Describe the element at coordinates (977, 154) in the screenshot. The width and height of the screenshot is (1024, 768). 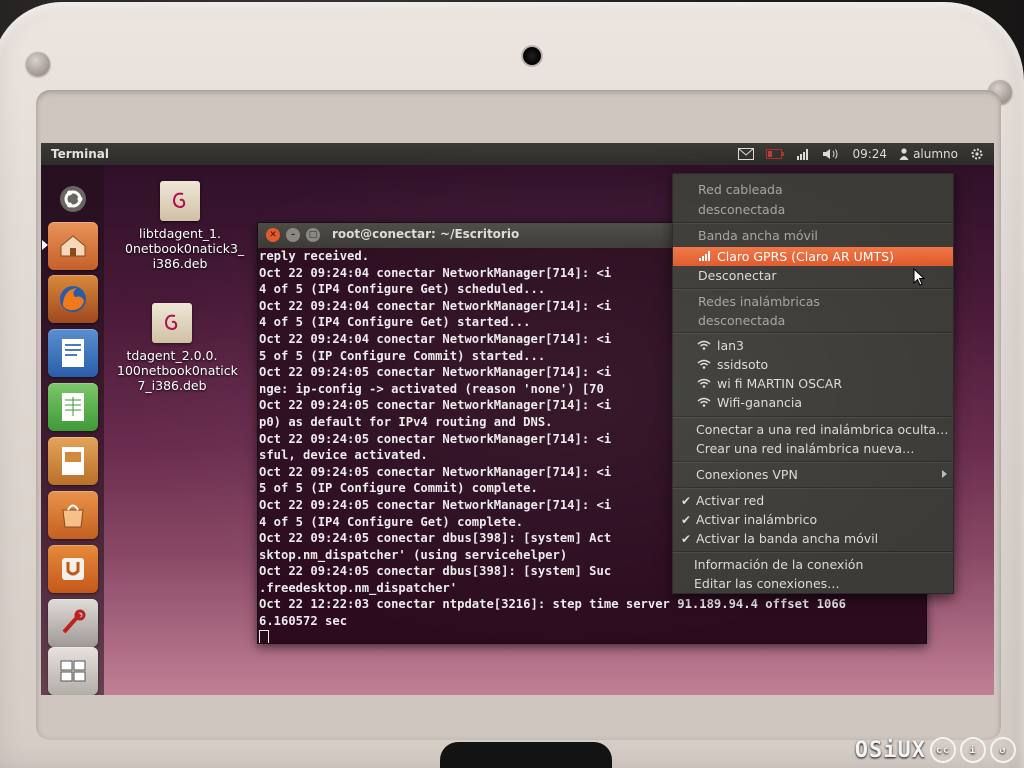
I see `gear-icon` at that location.